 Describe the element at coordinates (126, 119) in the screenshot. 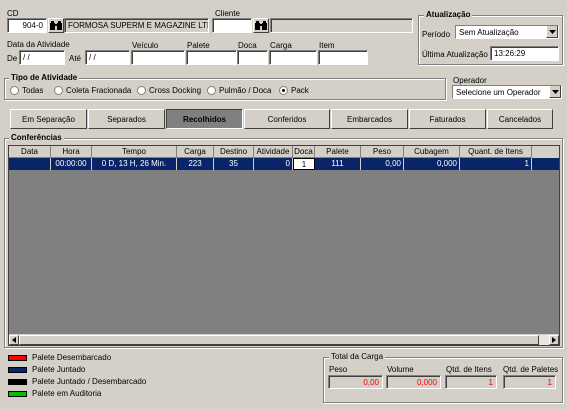

I see `tab-separados: Separados` at that location.